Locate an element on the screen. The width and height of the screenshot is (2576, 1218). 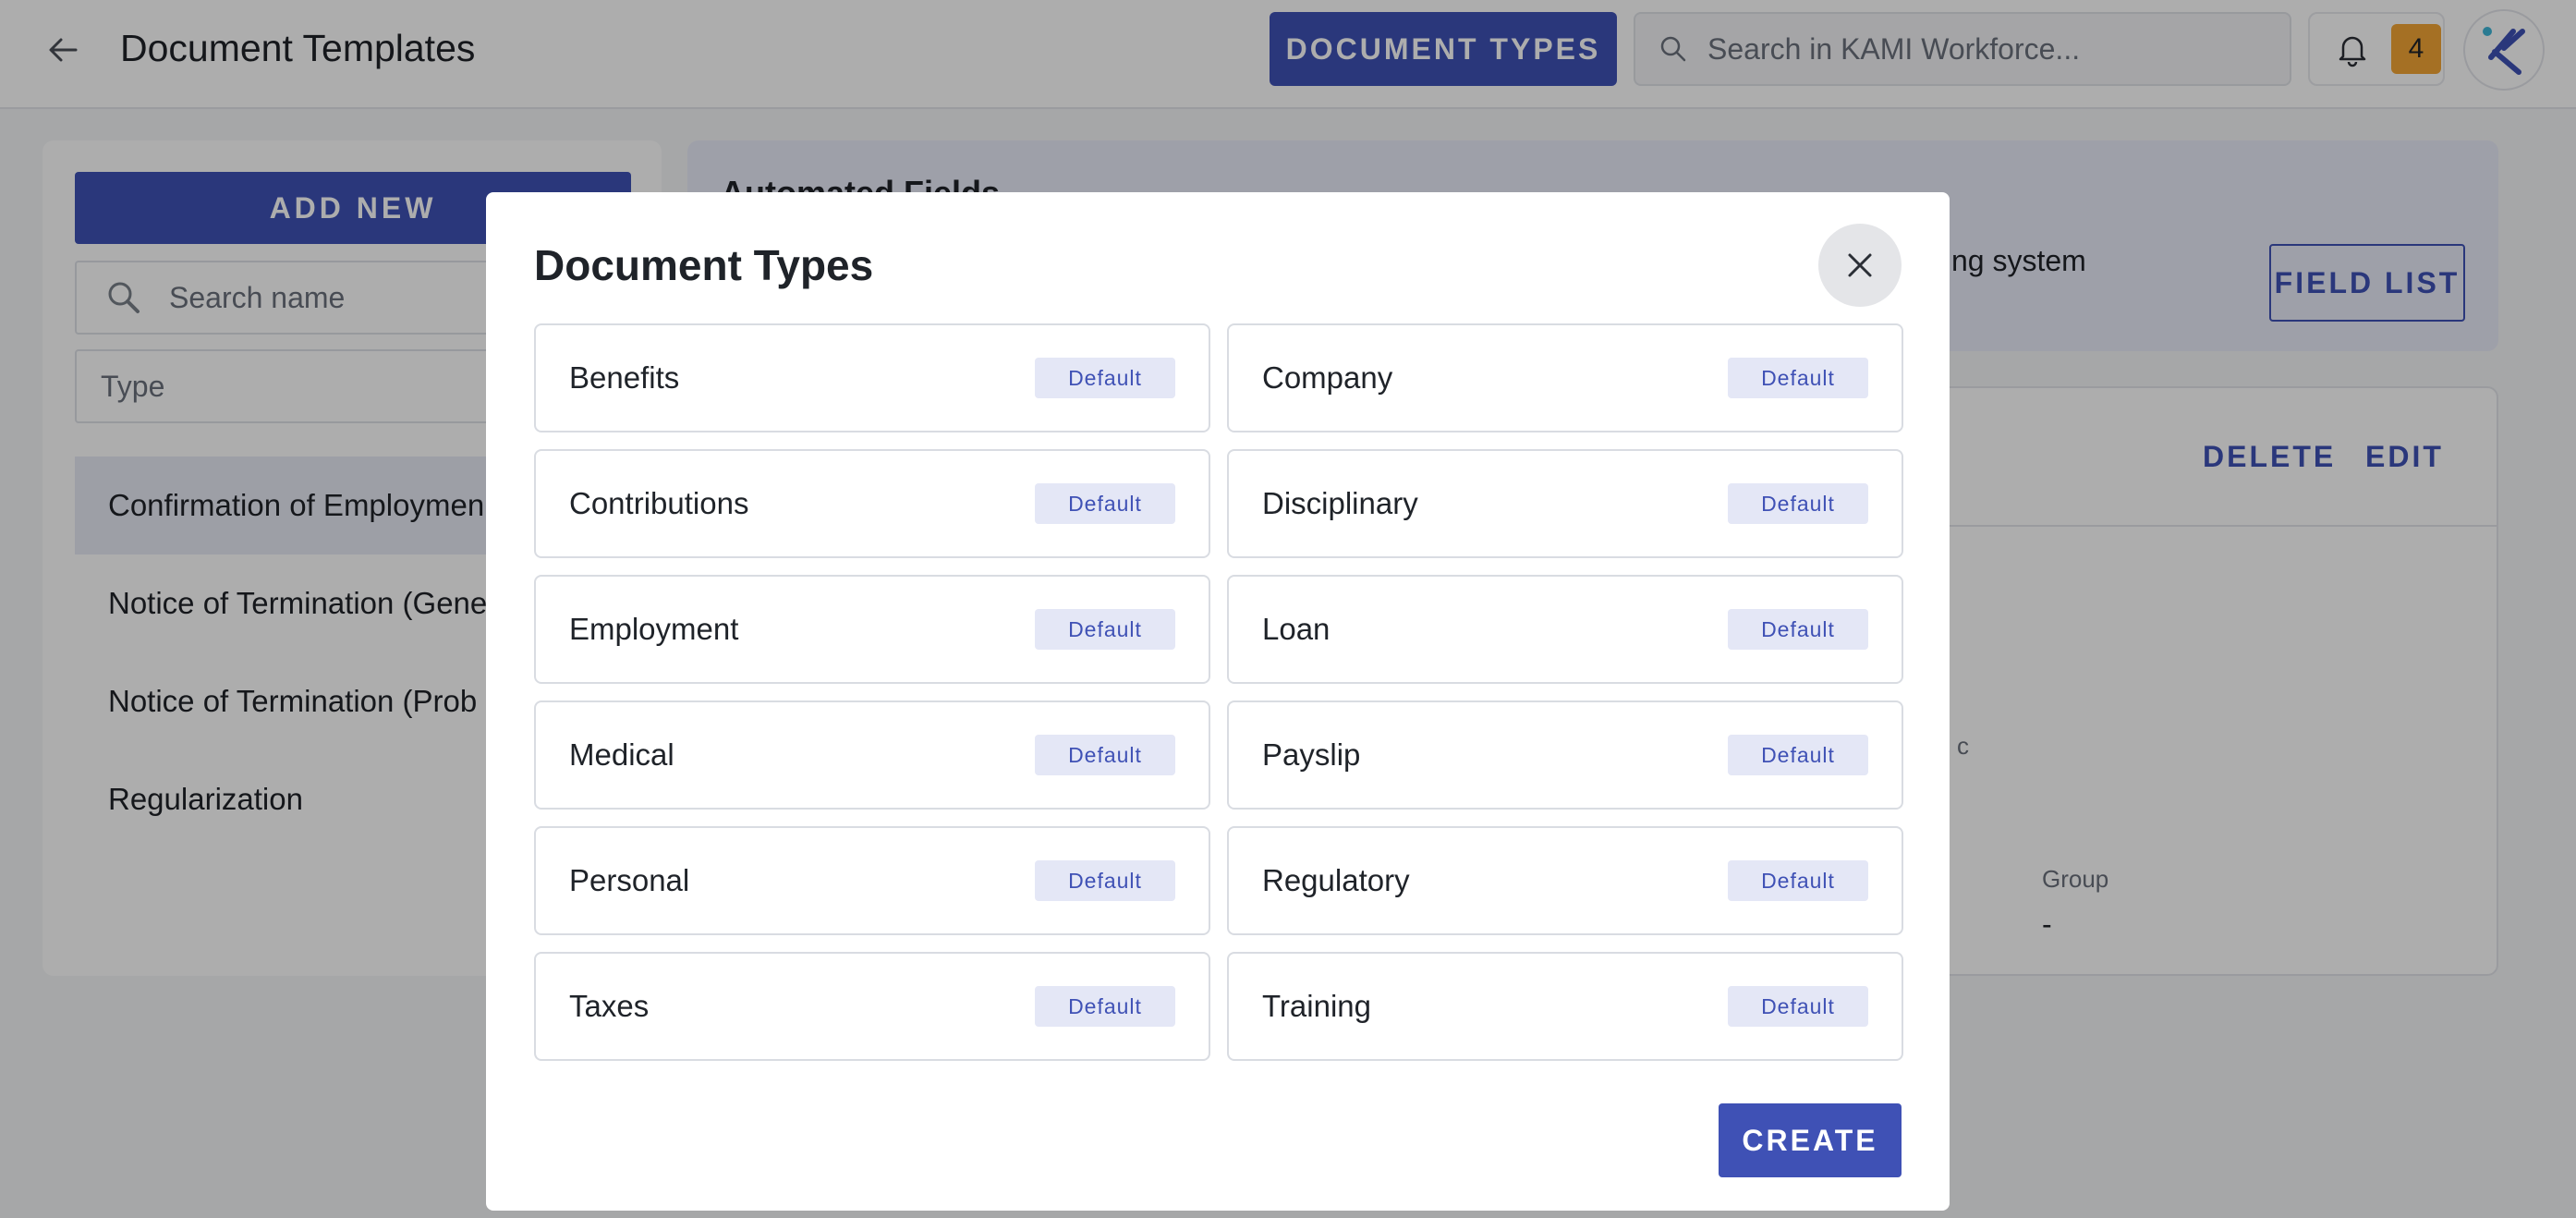
close-button is located at coordinates (1860, 265).